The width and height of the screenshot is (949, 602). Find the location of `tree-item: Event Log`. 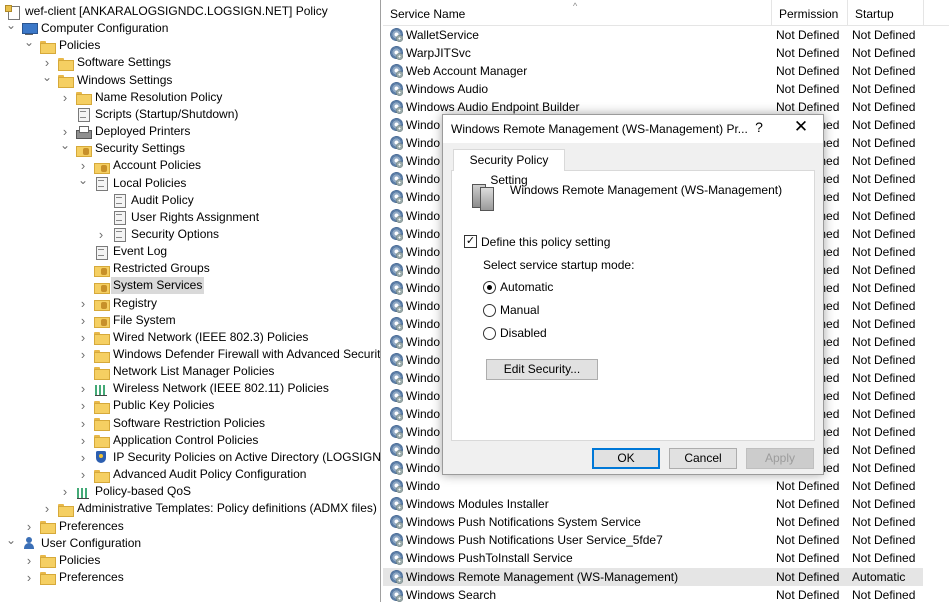

tree-item: Event Log is located at coordinates (123, 251).